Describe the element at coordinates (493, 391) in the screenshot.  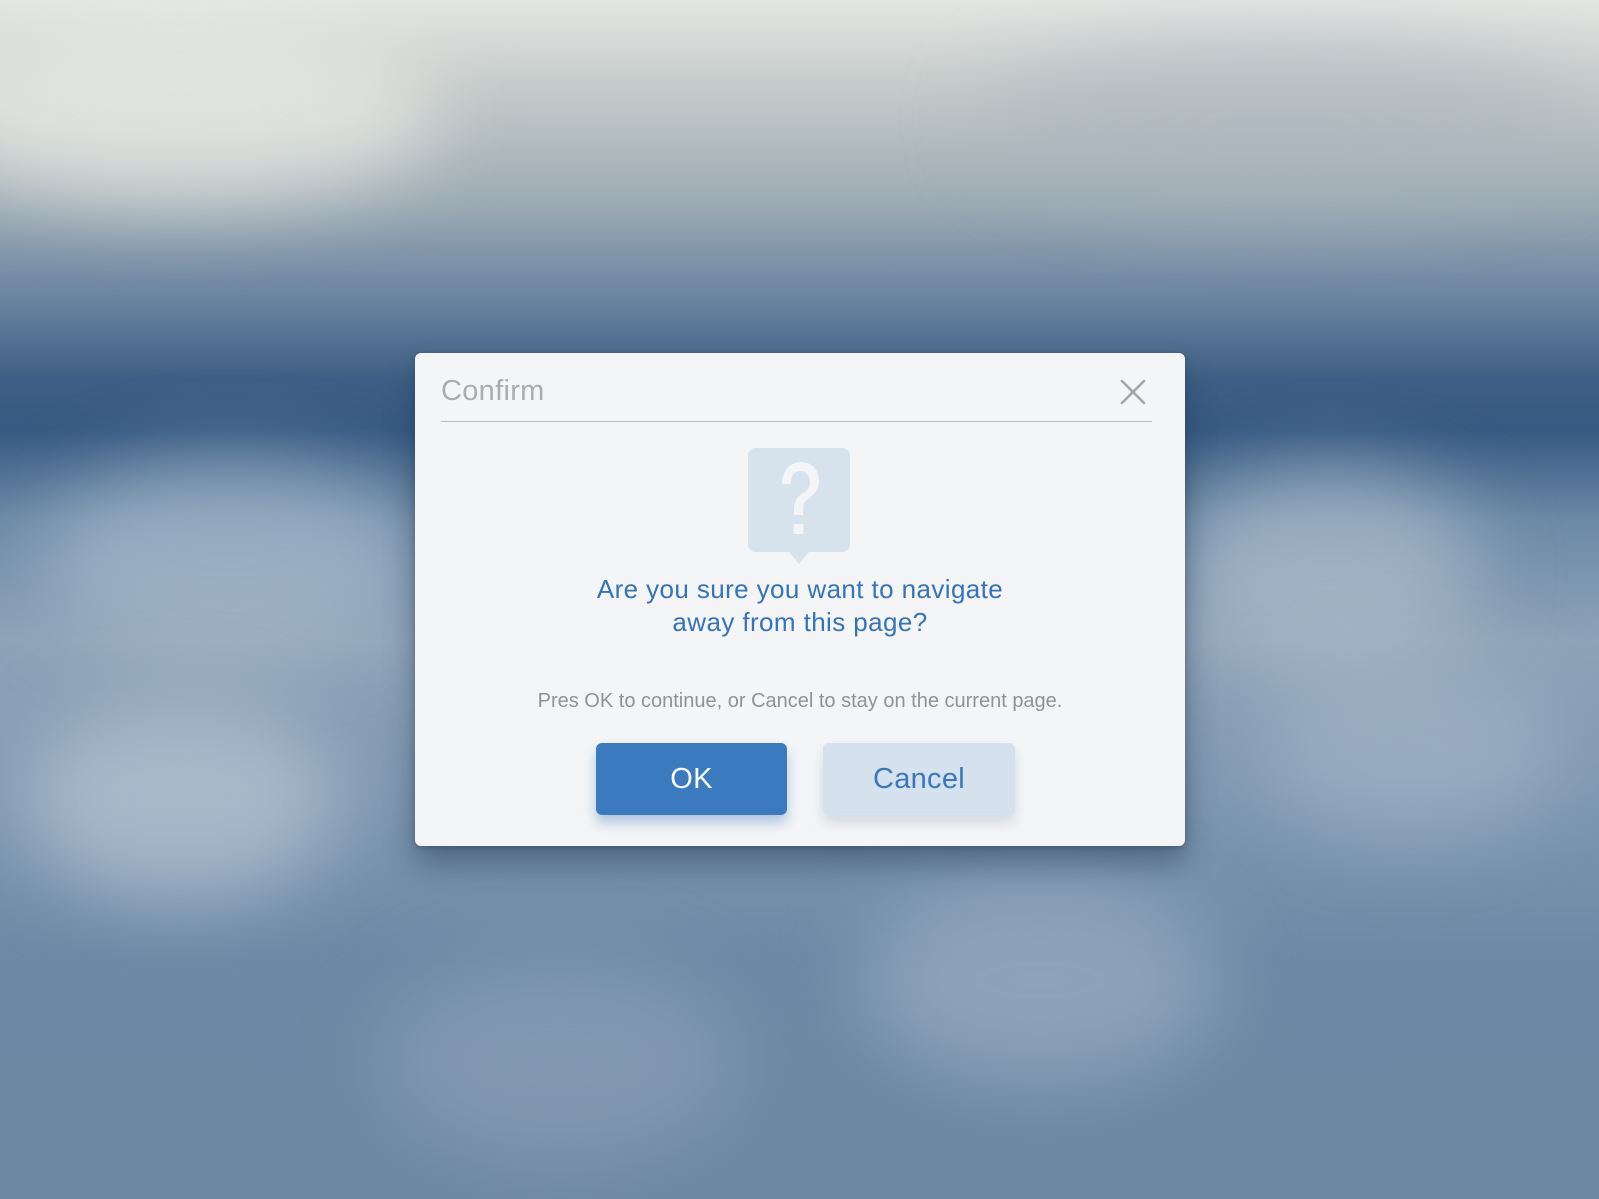
I see `dialog-title: Confirm` at that location.